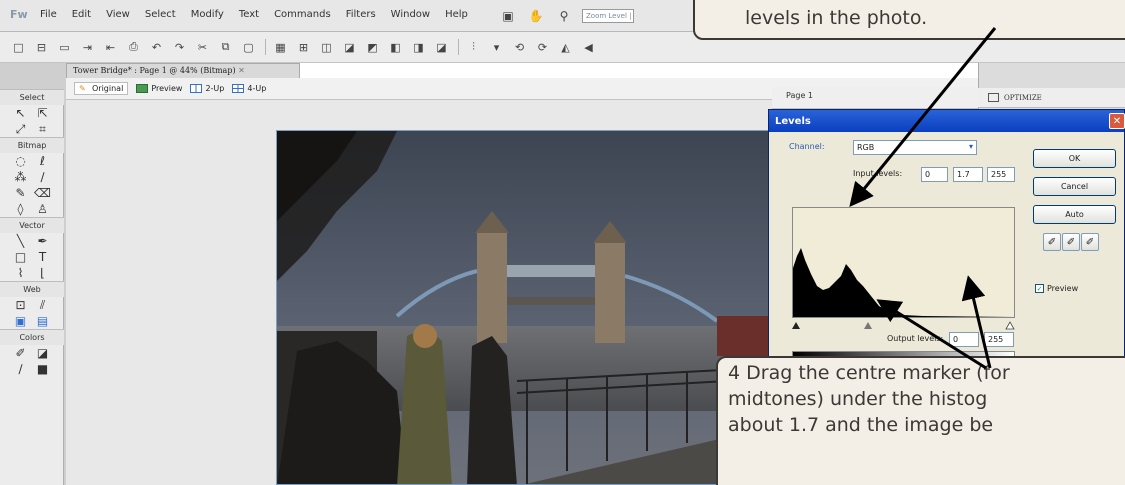 The image size is (1125, 485). What do you see at coordinates (43, 273) in the screenshot?
I see `knife-icon: ⌊` at bounding box center [43, 273].